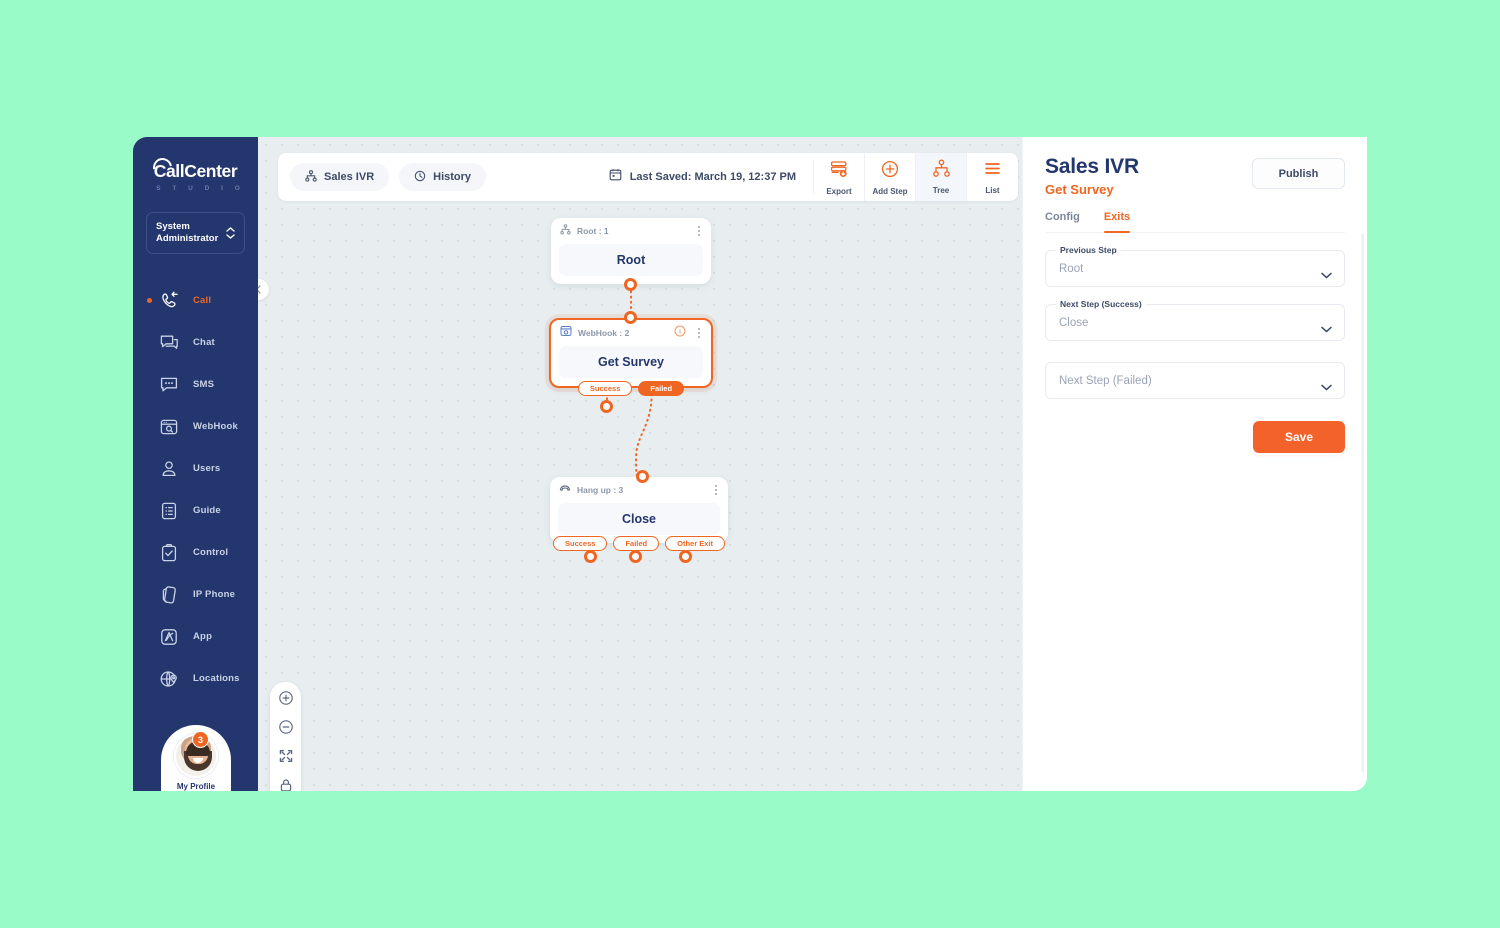 The width and height of the screenshot is (1500, 928). What do you see at coordinates (204, 342) in the screenshot?
I see `sidebar-item-label: Chat` at bounding box center [204, 342].